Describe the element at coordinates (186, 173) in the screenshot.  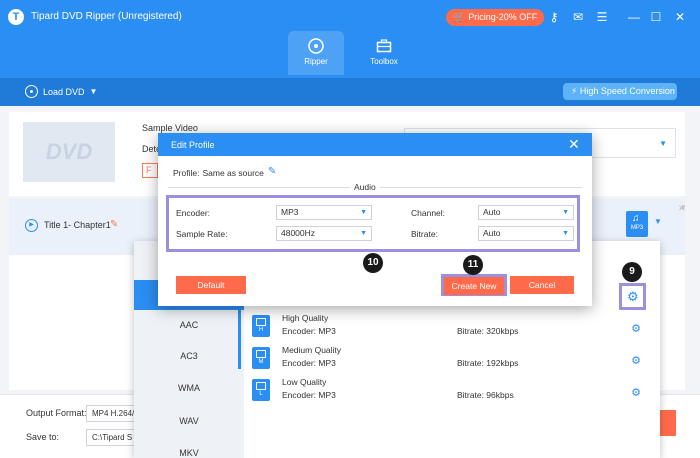
I see `profile-label: Profile:` at that location.